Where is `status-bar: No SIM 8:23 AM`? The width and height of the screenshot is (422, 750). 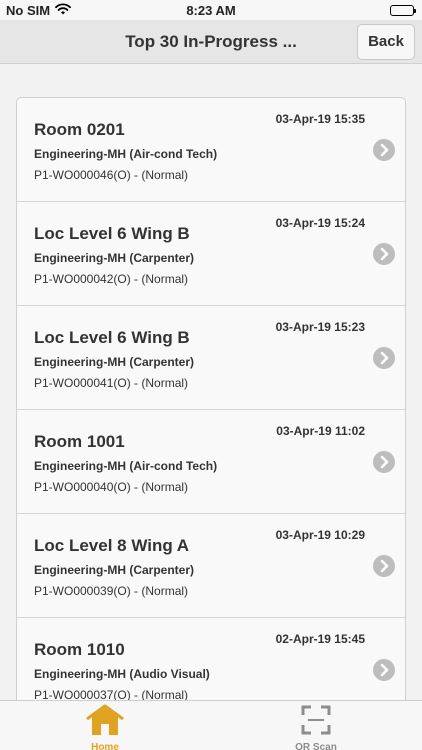 status-bar: No SIM 8:23 AM is located at coordinates (211, 10).